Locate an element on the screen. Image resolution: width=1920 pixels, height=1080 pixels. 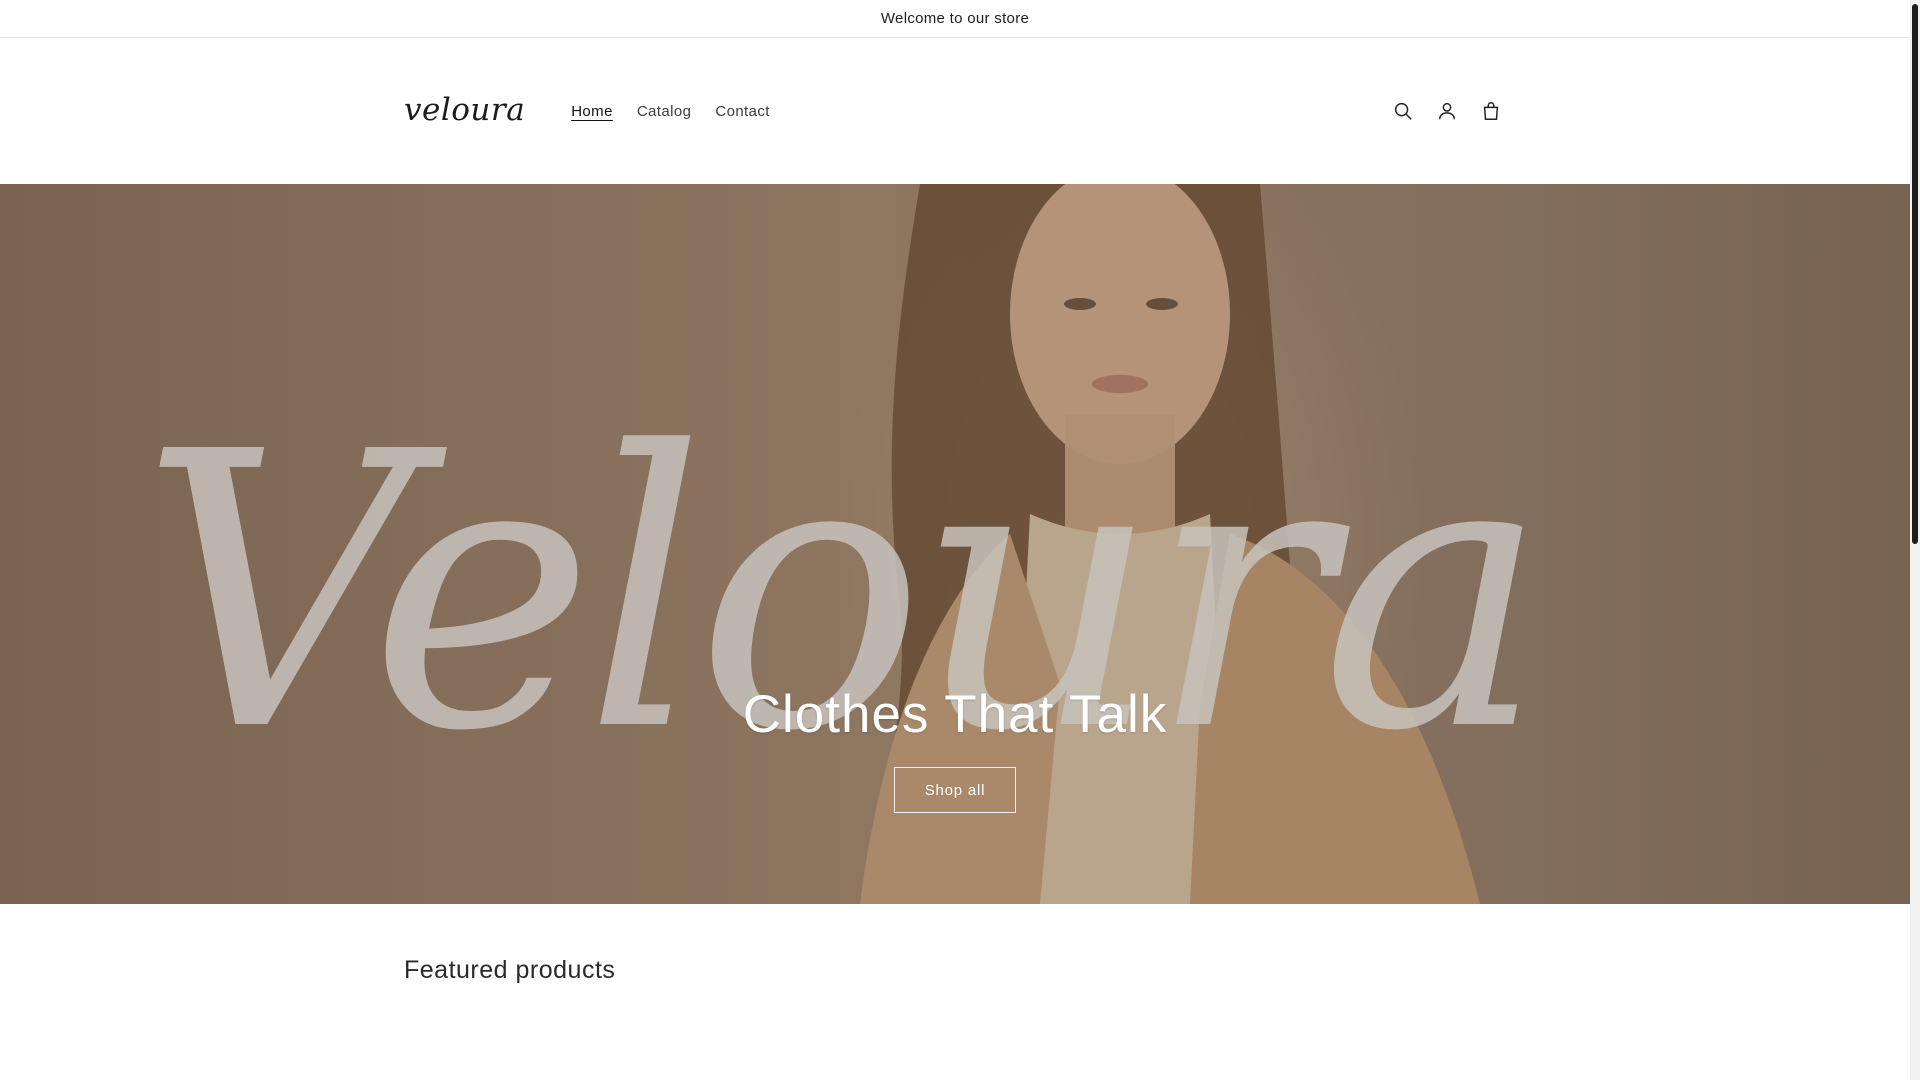
hero-title: Clothes That Talk is located at coordinates (955, 714).